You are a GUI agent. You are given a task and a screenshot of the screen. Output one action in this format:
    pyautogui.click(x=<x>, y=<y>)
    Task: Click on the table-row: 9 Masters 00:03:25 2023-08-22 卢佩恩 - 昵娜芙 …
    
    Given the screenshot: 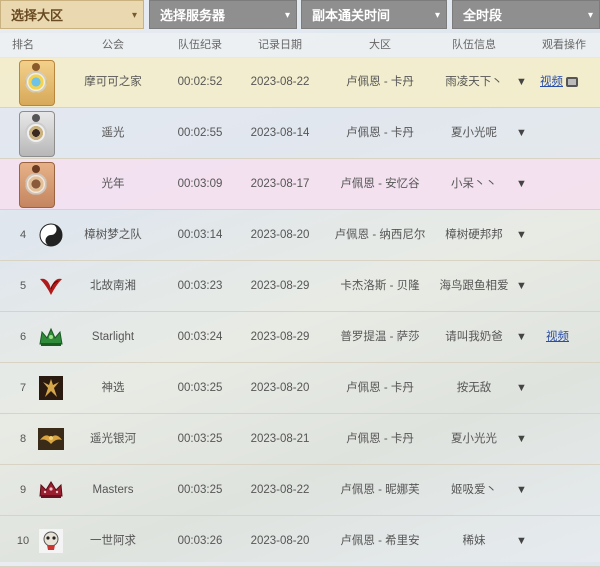 What is the action you would take?
    pyautogui.click(x=300, y=490)
    